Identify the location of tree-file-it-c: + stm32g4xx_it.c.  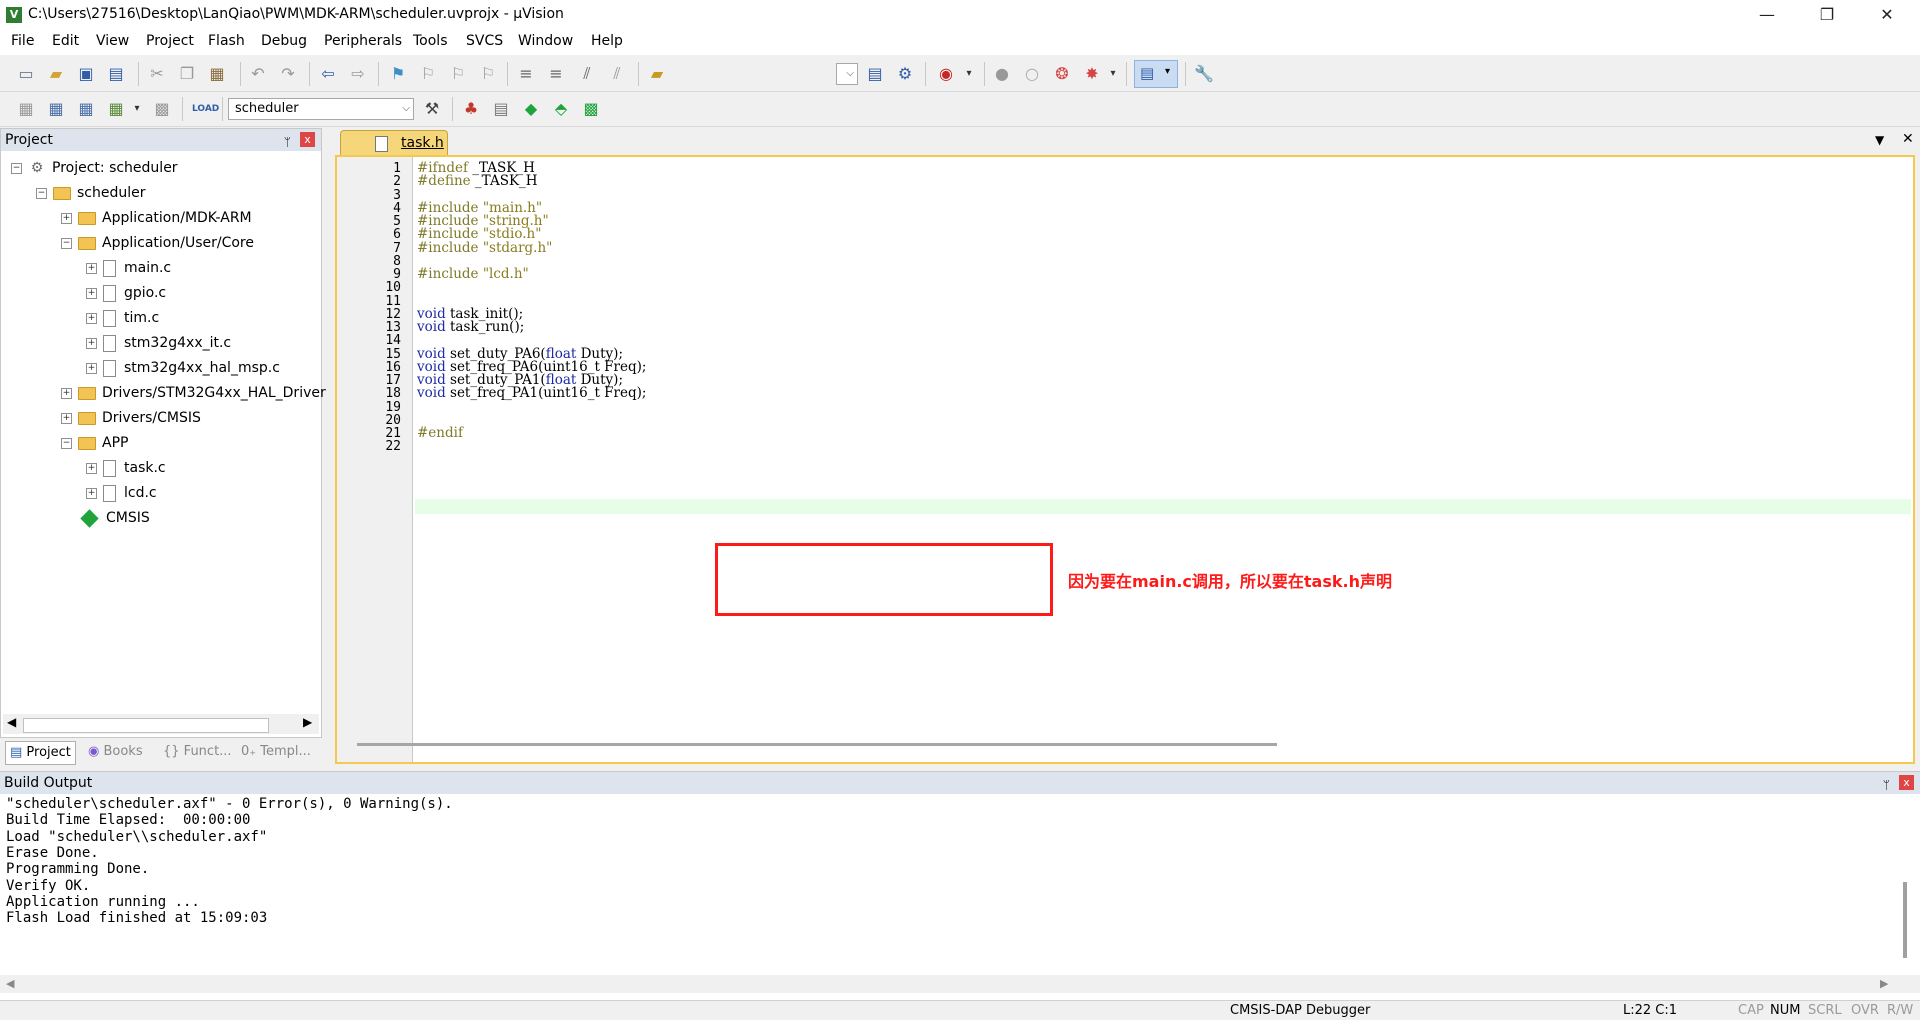
(158, 343).